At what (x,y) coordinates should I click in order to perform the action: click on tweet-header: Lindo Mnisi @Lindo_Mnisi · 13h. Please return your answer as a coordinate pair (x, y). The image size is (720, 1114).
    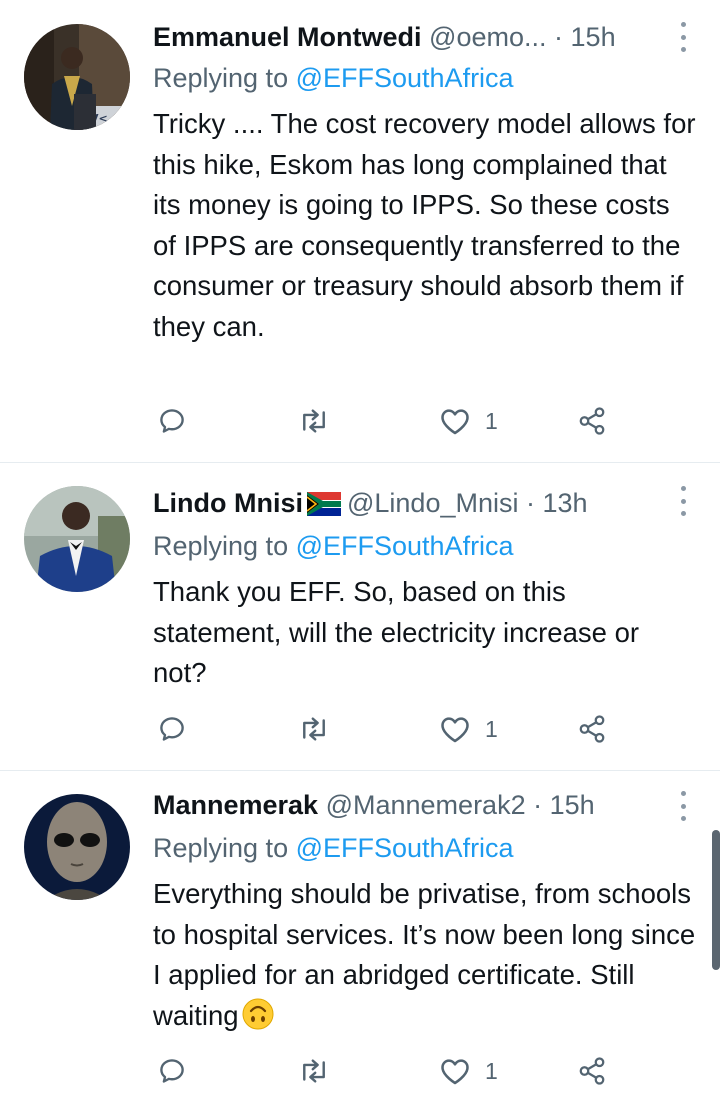
    Looking at the image, I should click on (421, 505).